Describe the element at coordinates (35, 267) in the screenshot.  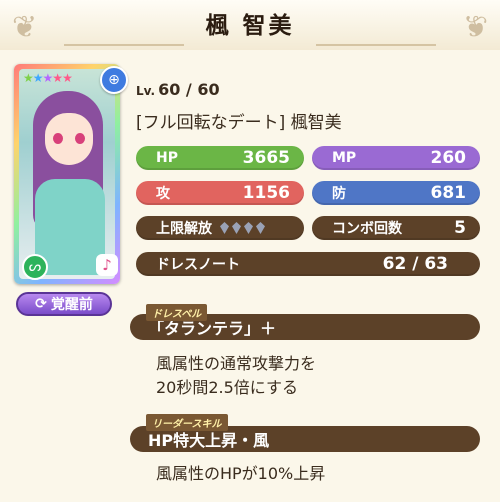
I see `wind-attribute-icon: ᔕ` at that location.